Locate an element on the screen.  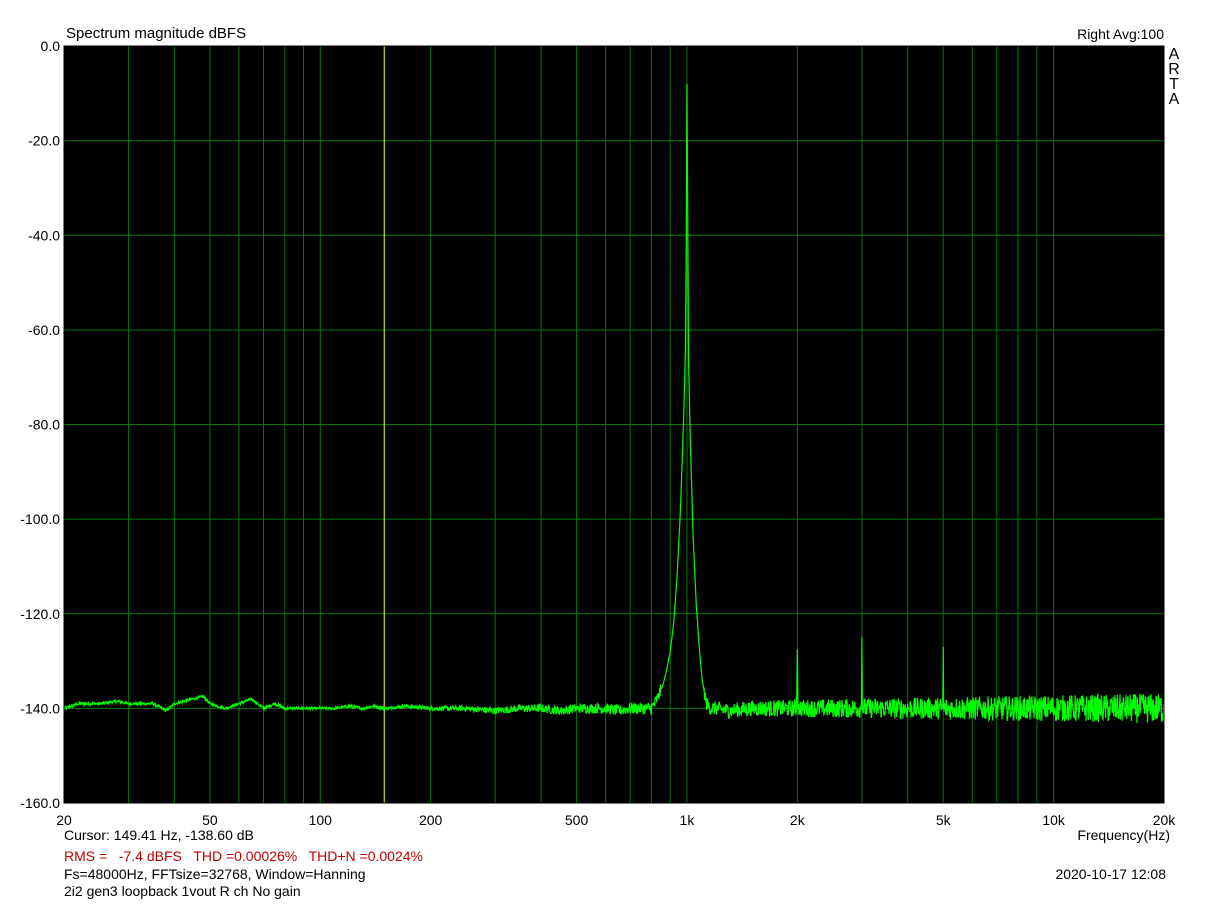
x-tick-label: 100 is located at coordinates (321, 820).